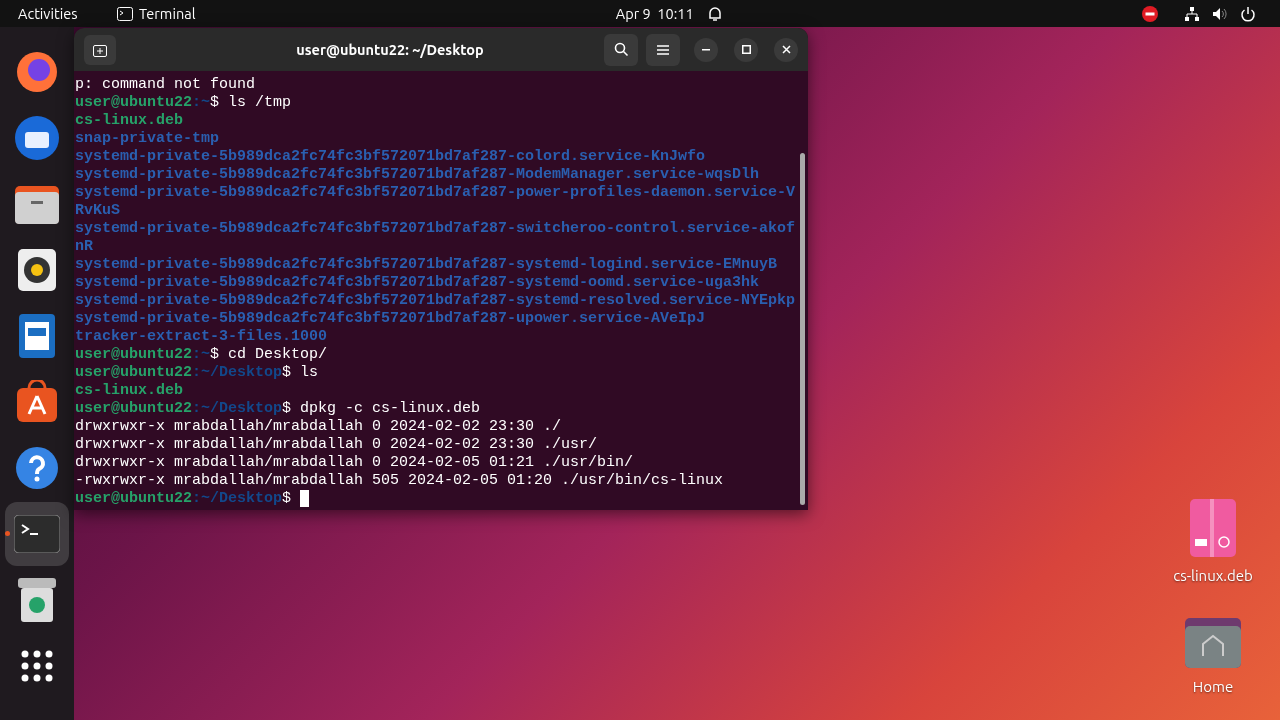 Image resolution: width=1280 pixels, height=720 pixels. Describe the element at coordinates (1248, 13) in the screenshot. I see `power-icon` at that location.